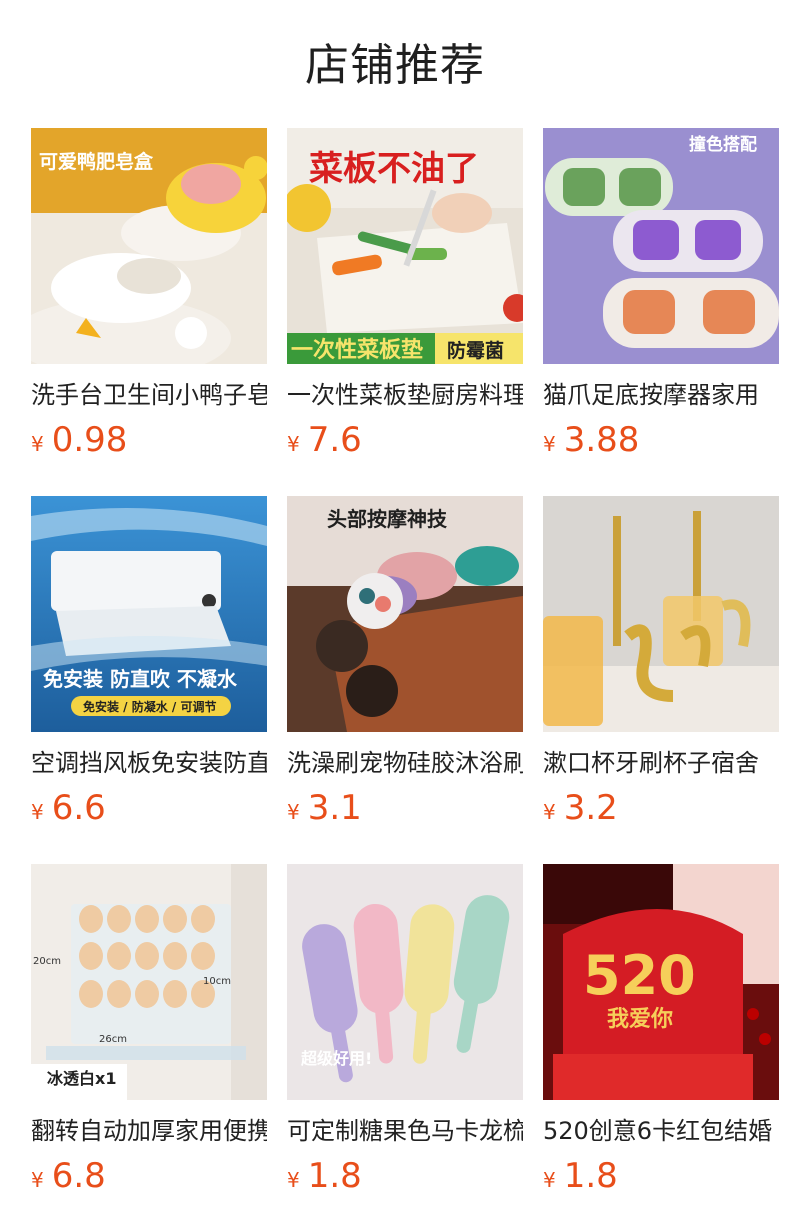 The height and width of the screenshot is (1232, 790). What do you see at coordinates (149, 440) in the screenshot?
I see `product-price: ¥0.98` at bounding box center [149, 440].